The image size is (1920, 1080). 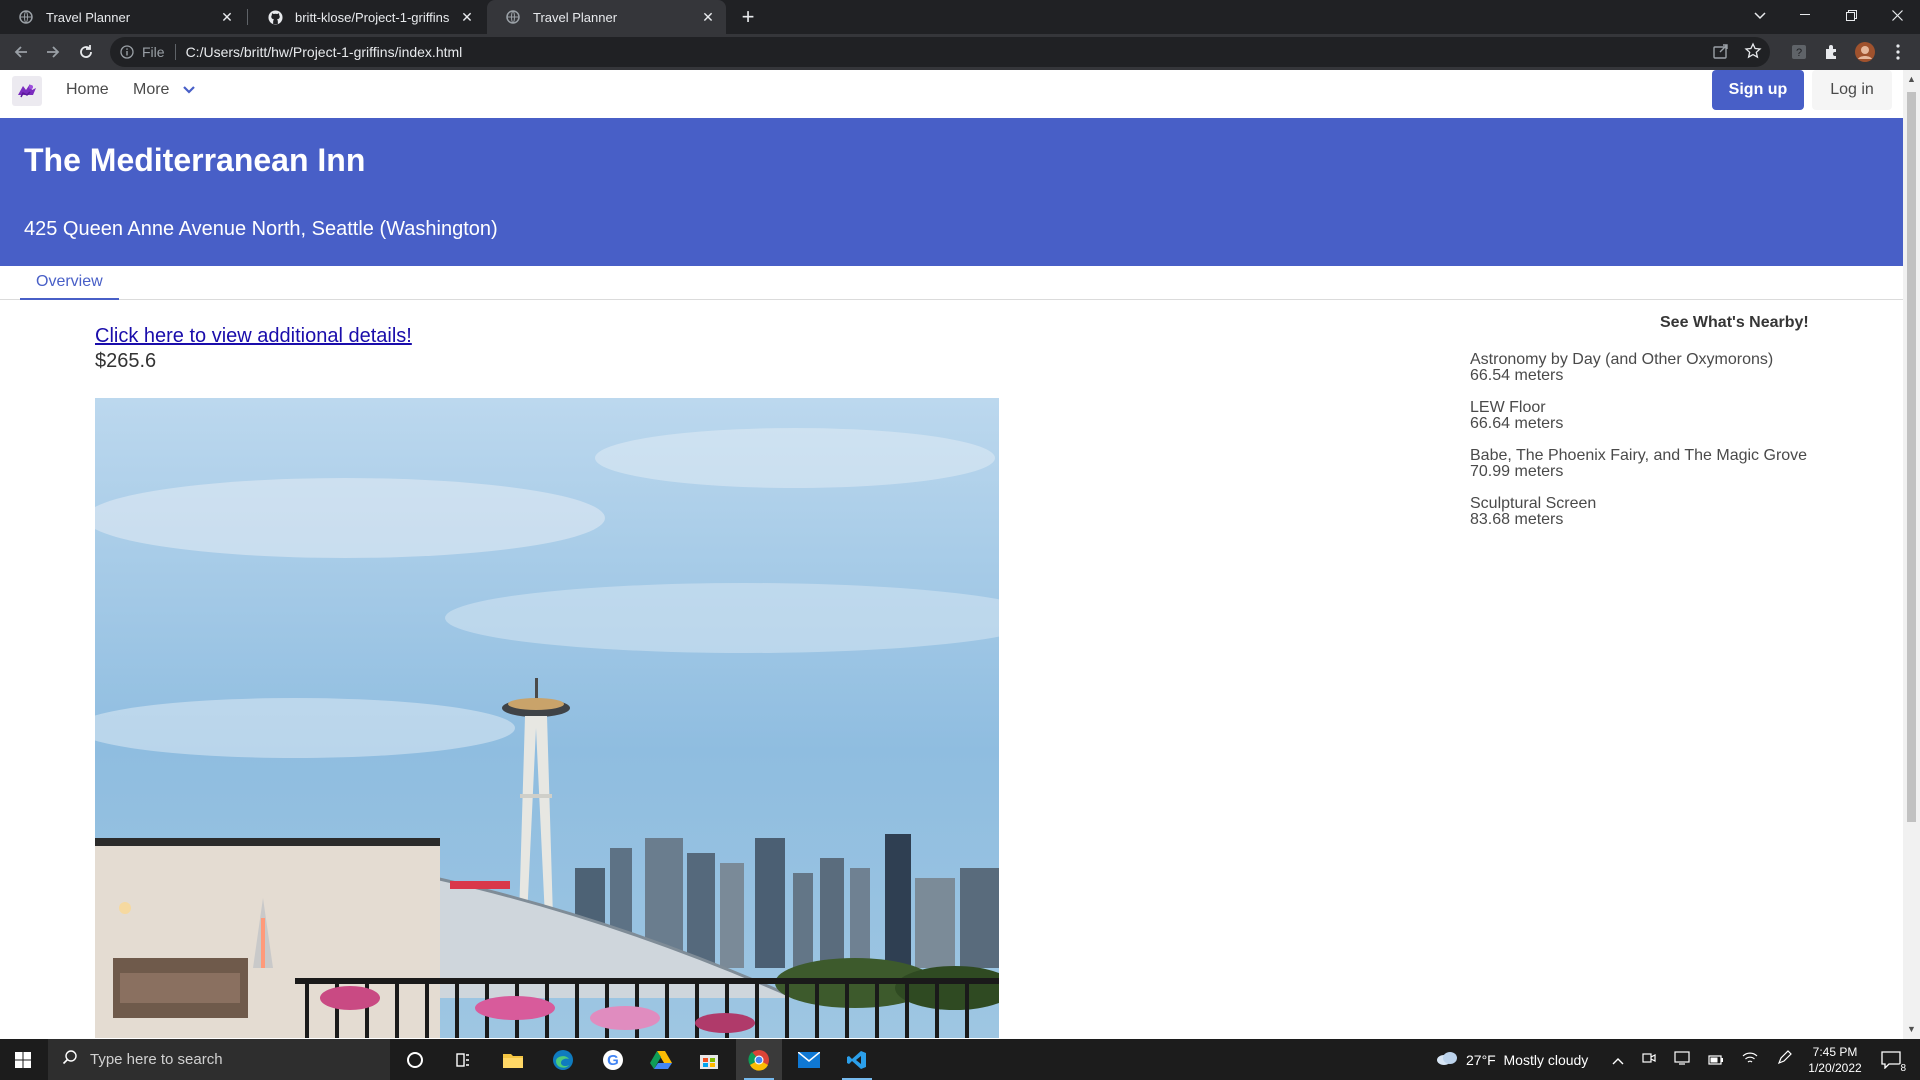 What do you see at coordinates (1682, 1059) in the screenshot?
I see `display-icon` at bounding box center [1682, 1059].